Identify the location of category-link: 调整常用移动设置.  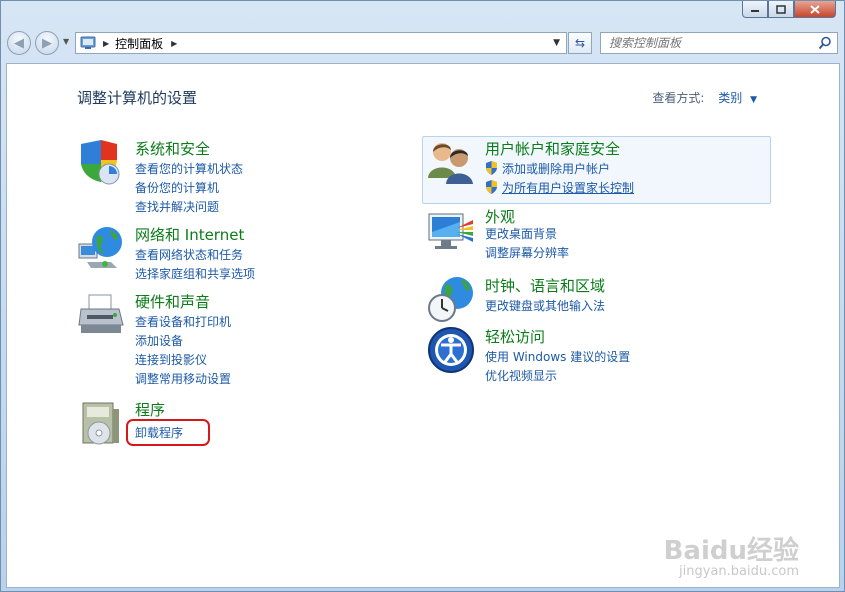
(183, 378).